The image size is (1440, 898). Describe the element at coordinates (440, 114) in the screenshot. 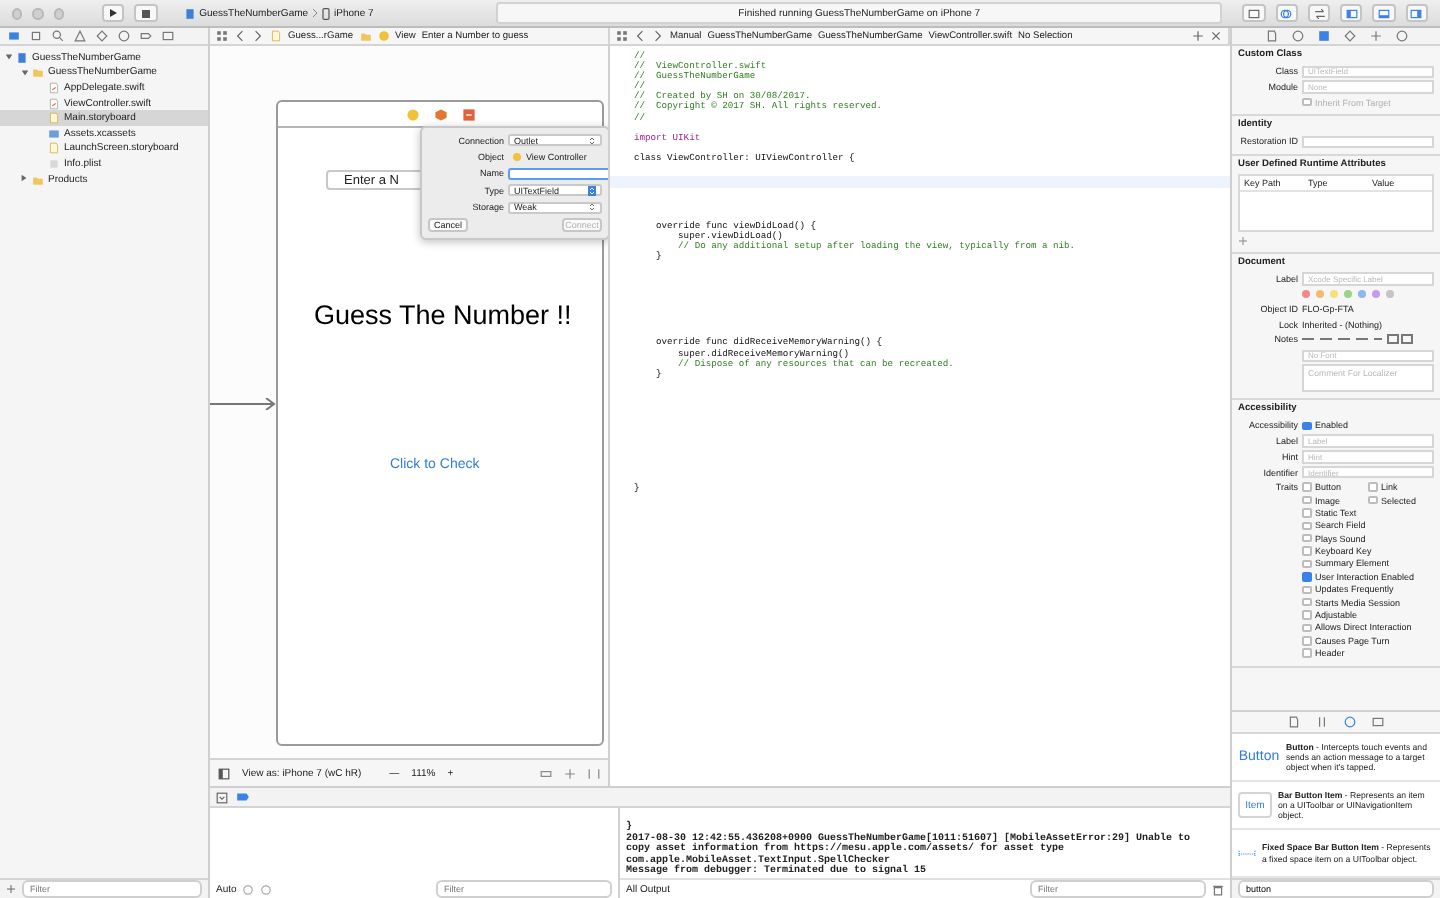

I see `cube-icon` at that location.